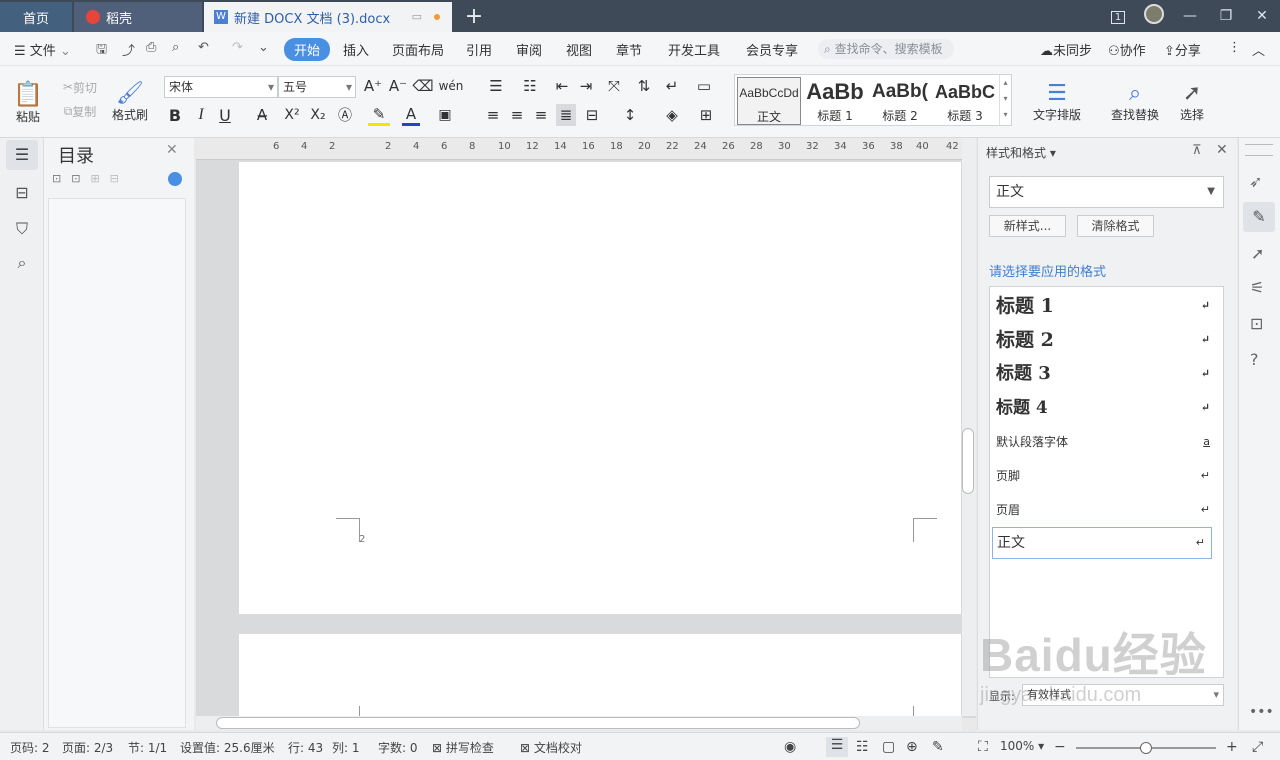 This screenshot has width=1280, height=760. I want to click on cut-button: ✂ 剪切, so click(80, 87).